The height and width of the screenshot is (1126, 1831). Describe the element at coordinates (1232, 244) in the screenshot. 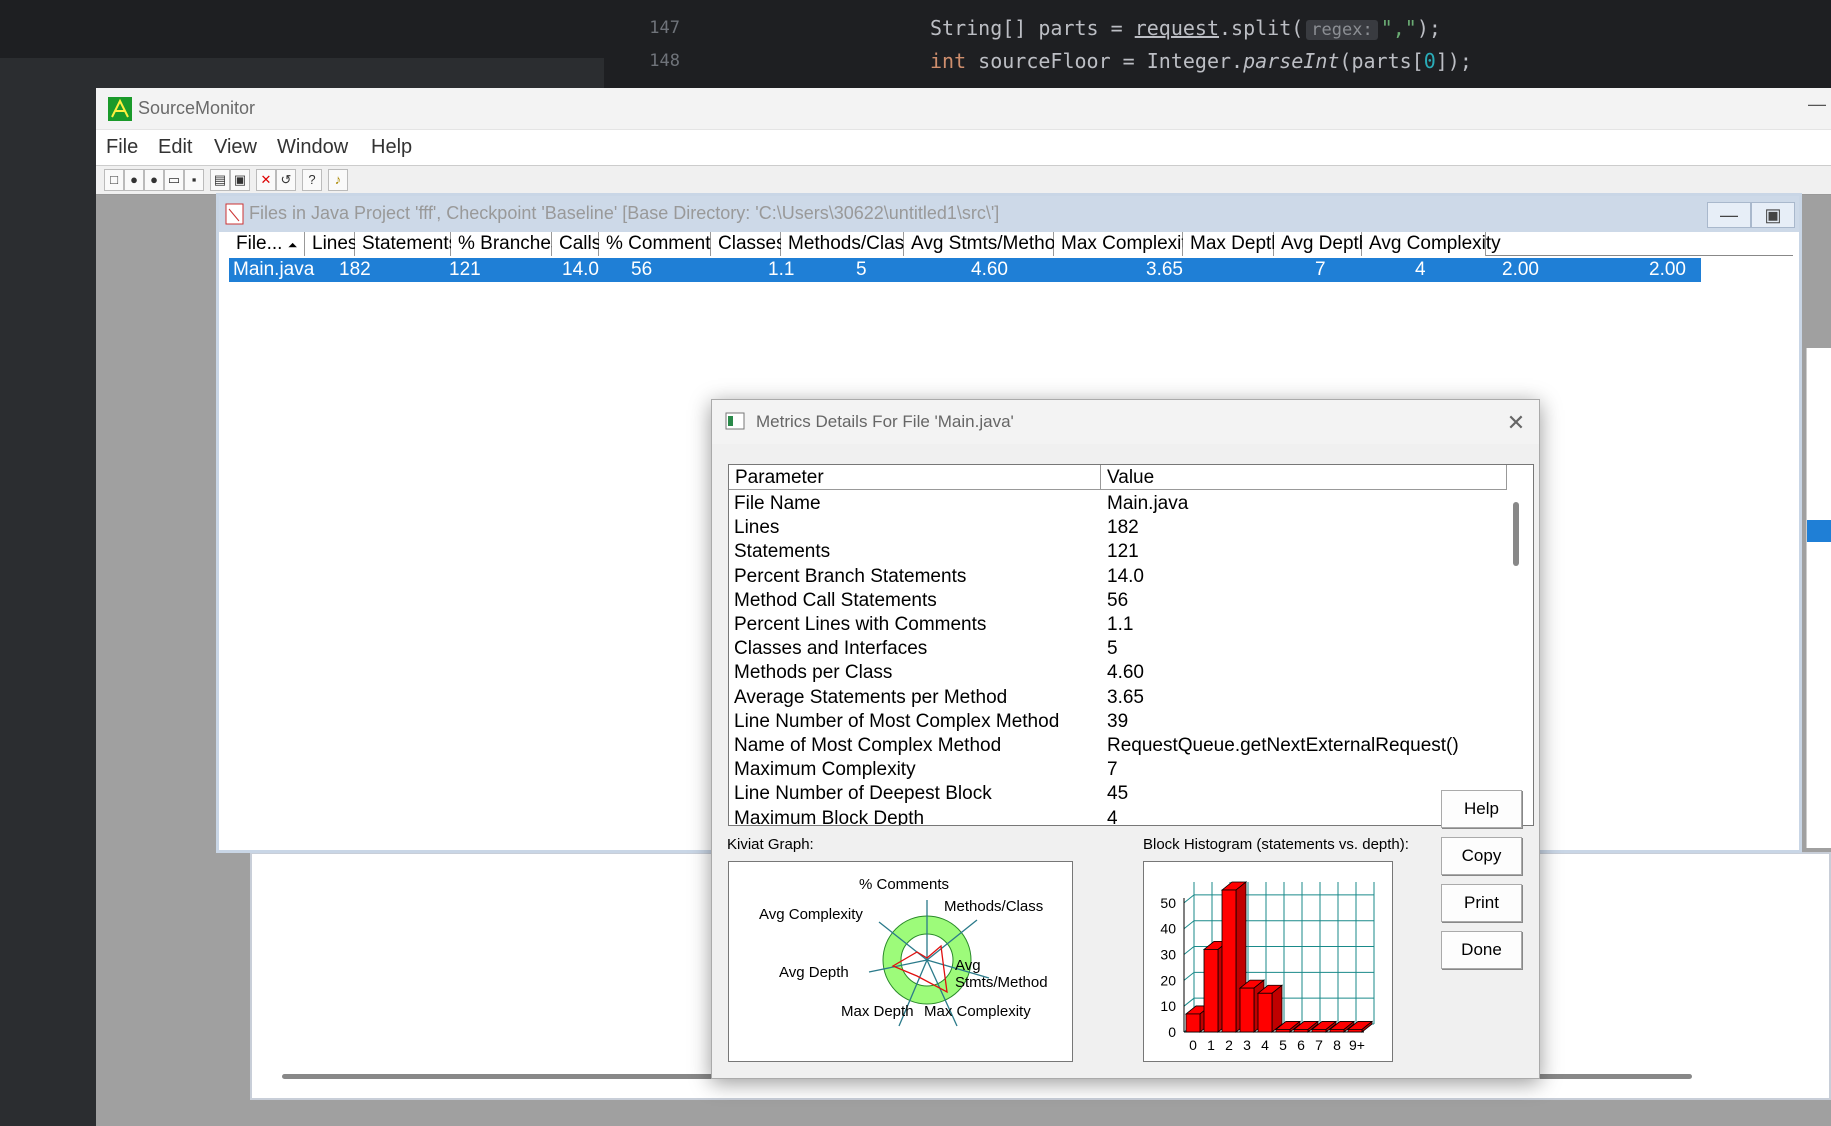

I see `column-header: Max Depth` at that location.